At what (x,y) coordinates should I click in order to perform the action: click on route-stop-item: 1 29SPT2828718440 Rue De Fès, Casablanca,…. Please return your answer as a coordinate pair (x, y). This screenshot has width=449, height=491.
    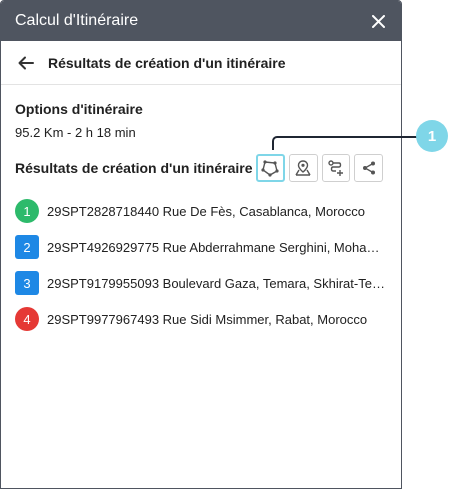
    Looking at the image, I should click on (201, 211).